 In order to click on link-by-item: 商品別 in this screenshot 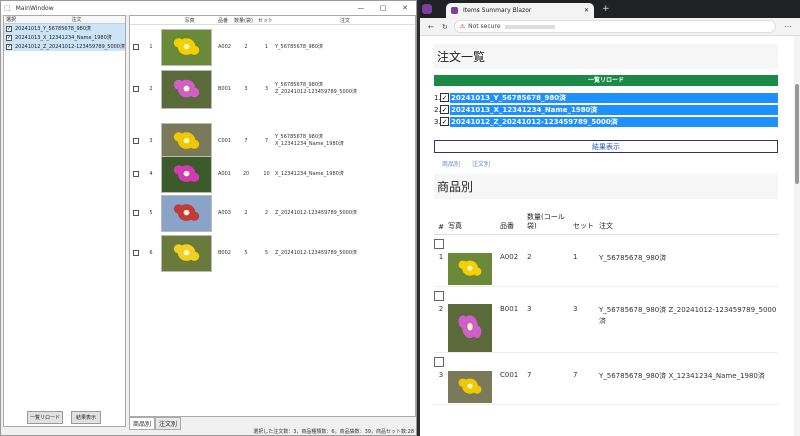, I will do `click(451, 163)`.